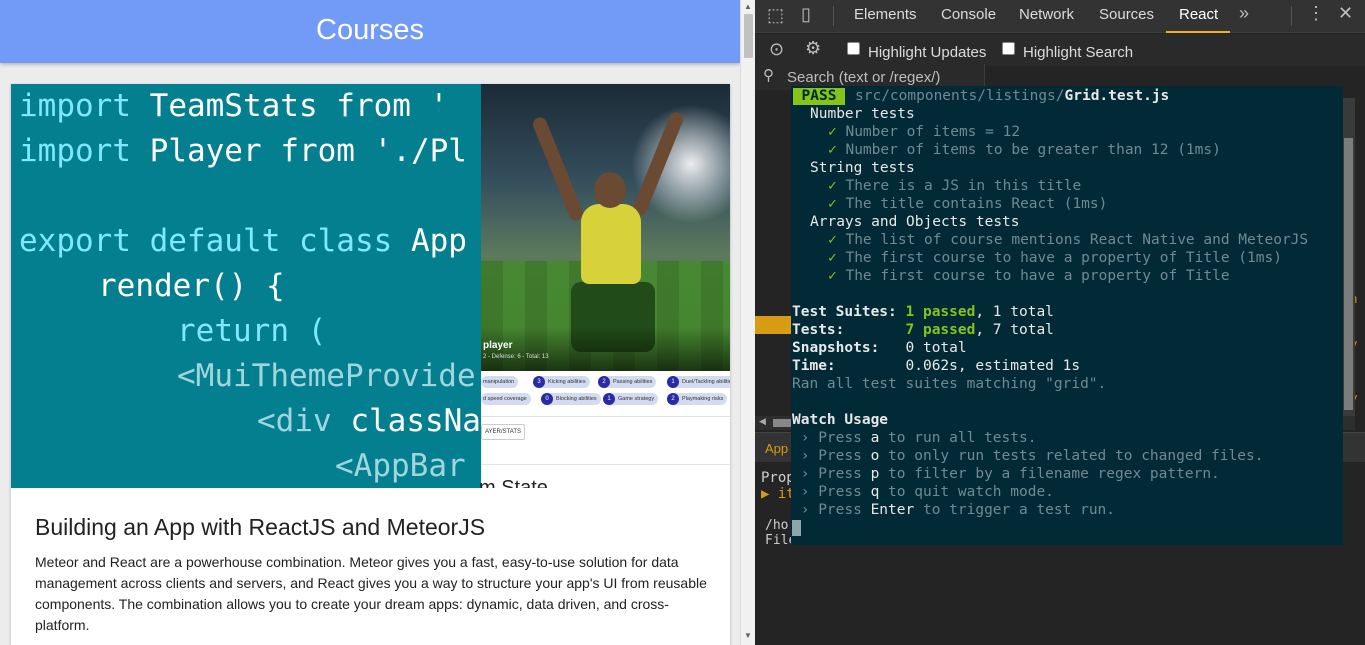 Image resolution: width=1365 pixels, height=645 pixels. I want to click on props-section: Prop ▶ it, so click(778, 486).